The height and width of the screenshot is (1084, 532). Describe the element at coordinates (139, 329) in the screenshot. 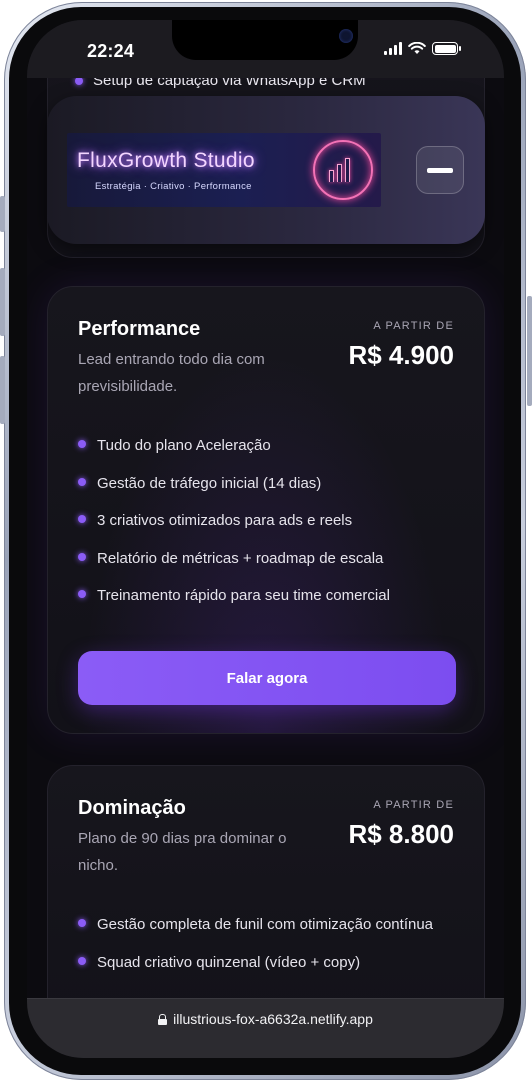

I see `plan-title: Performance` at that location.